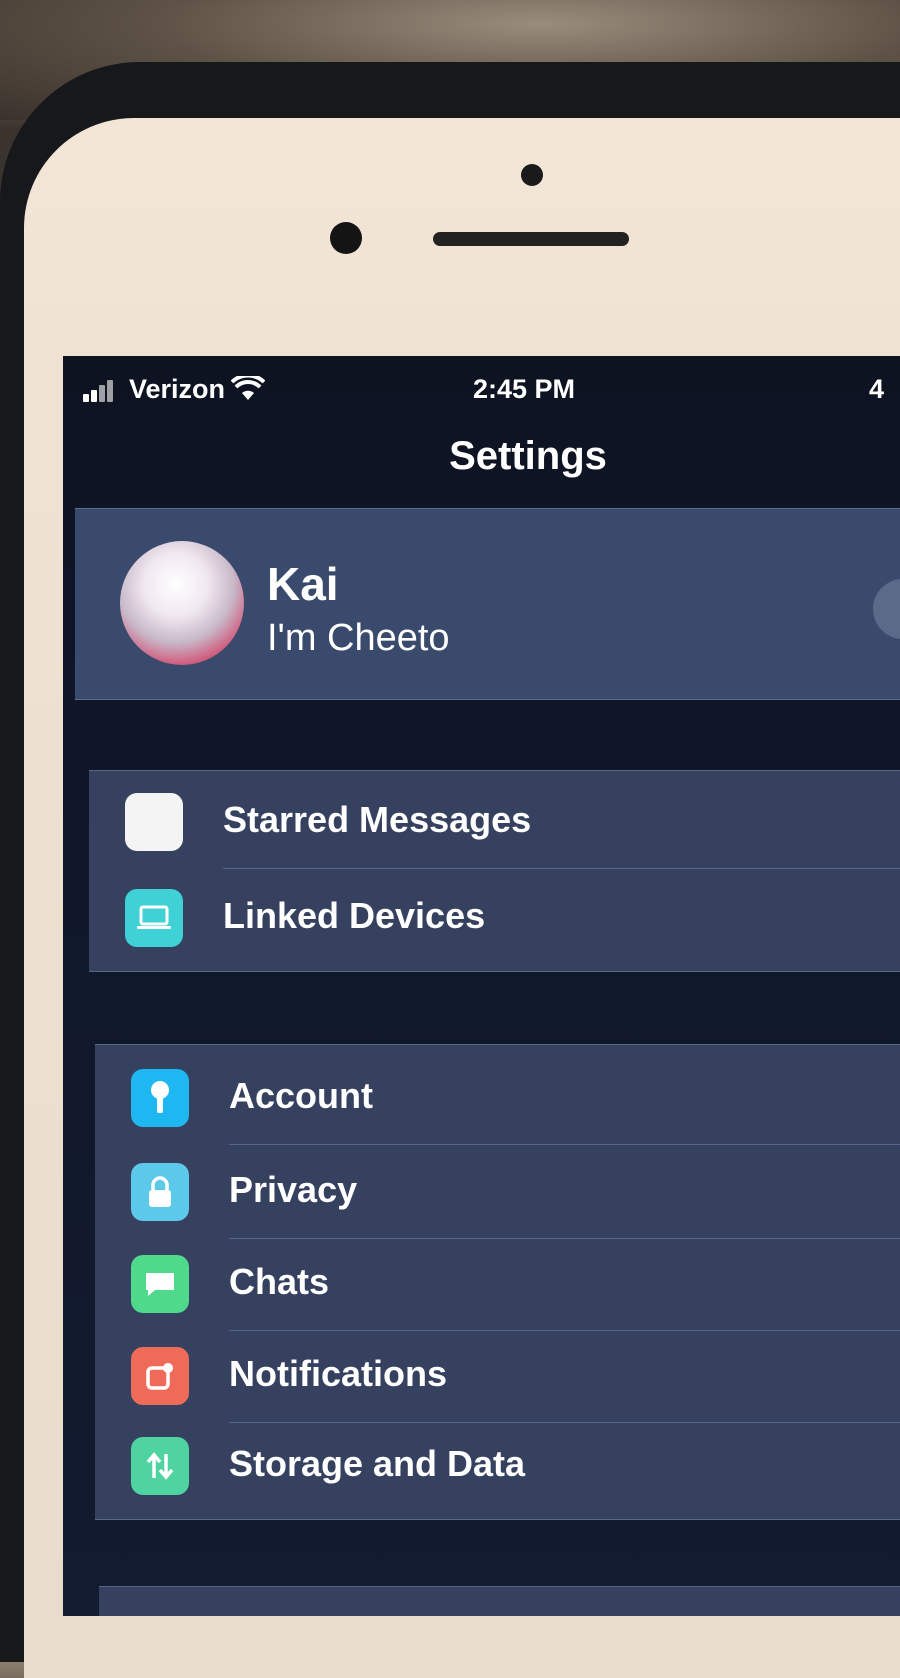  What do you see at coordinates (358, 638) in the screenshot?
I see `profile-status: I'm Cheeto` at bounding box center [358, 638].